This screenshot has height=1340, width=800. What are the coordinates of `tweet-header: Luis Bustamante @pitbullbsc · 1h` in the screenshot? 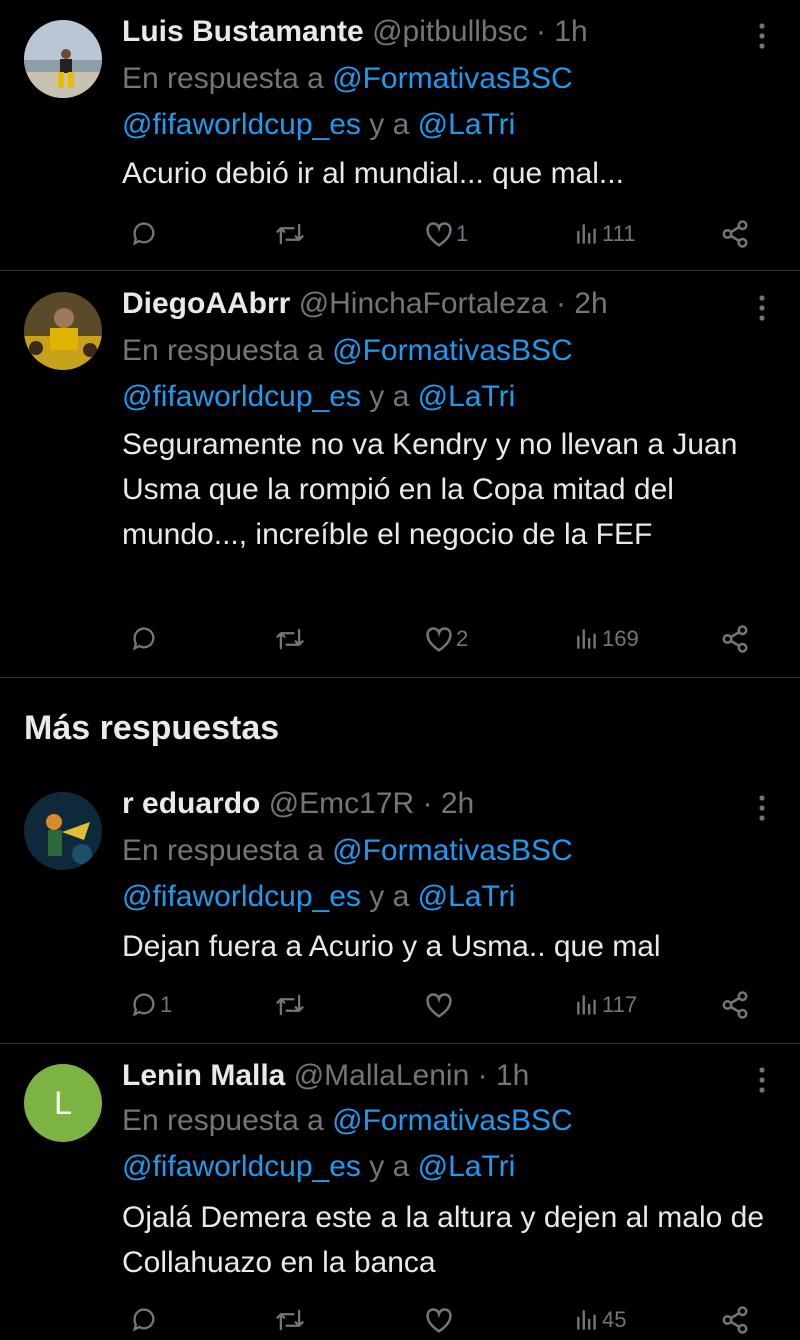 It's located at (355, 32).